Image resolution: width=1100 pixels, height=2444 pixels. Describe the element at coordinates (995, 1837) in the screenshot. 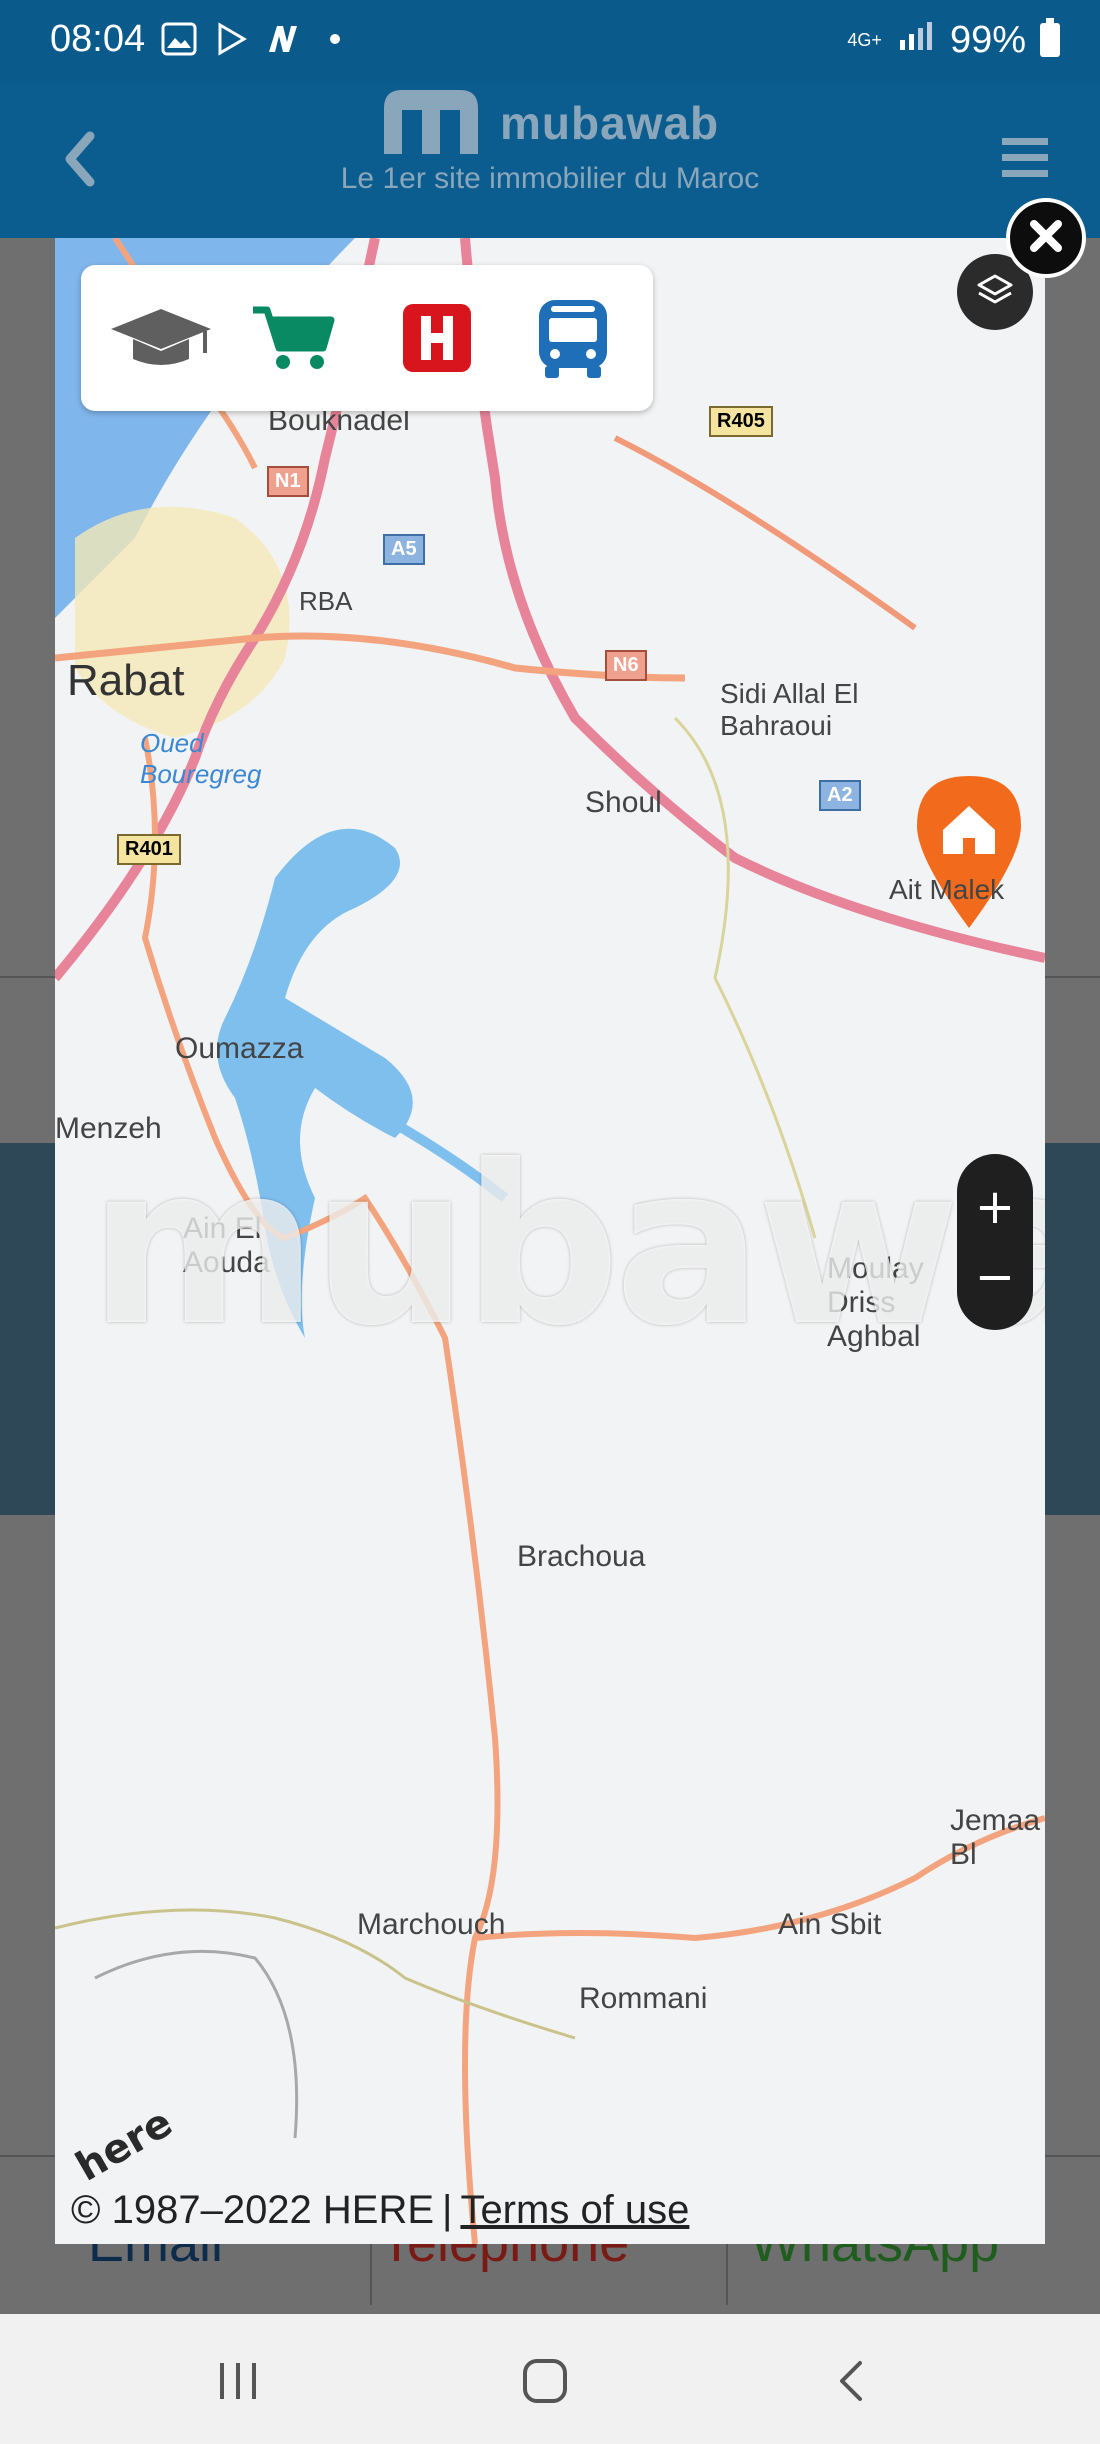

I see `place-label: Jemaa Bl` at that location.